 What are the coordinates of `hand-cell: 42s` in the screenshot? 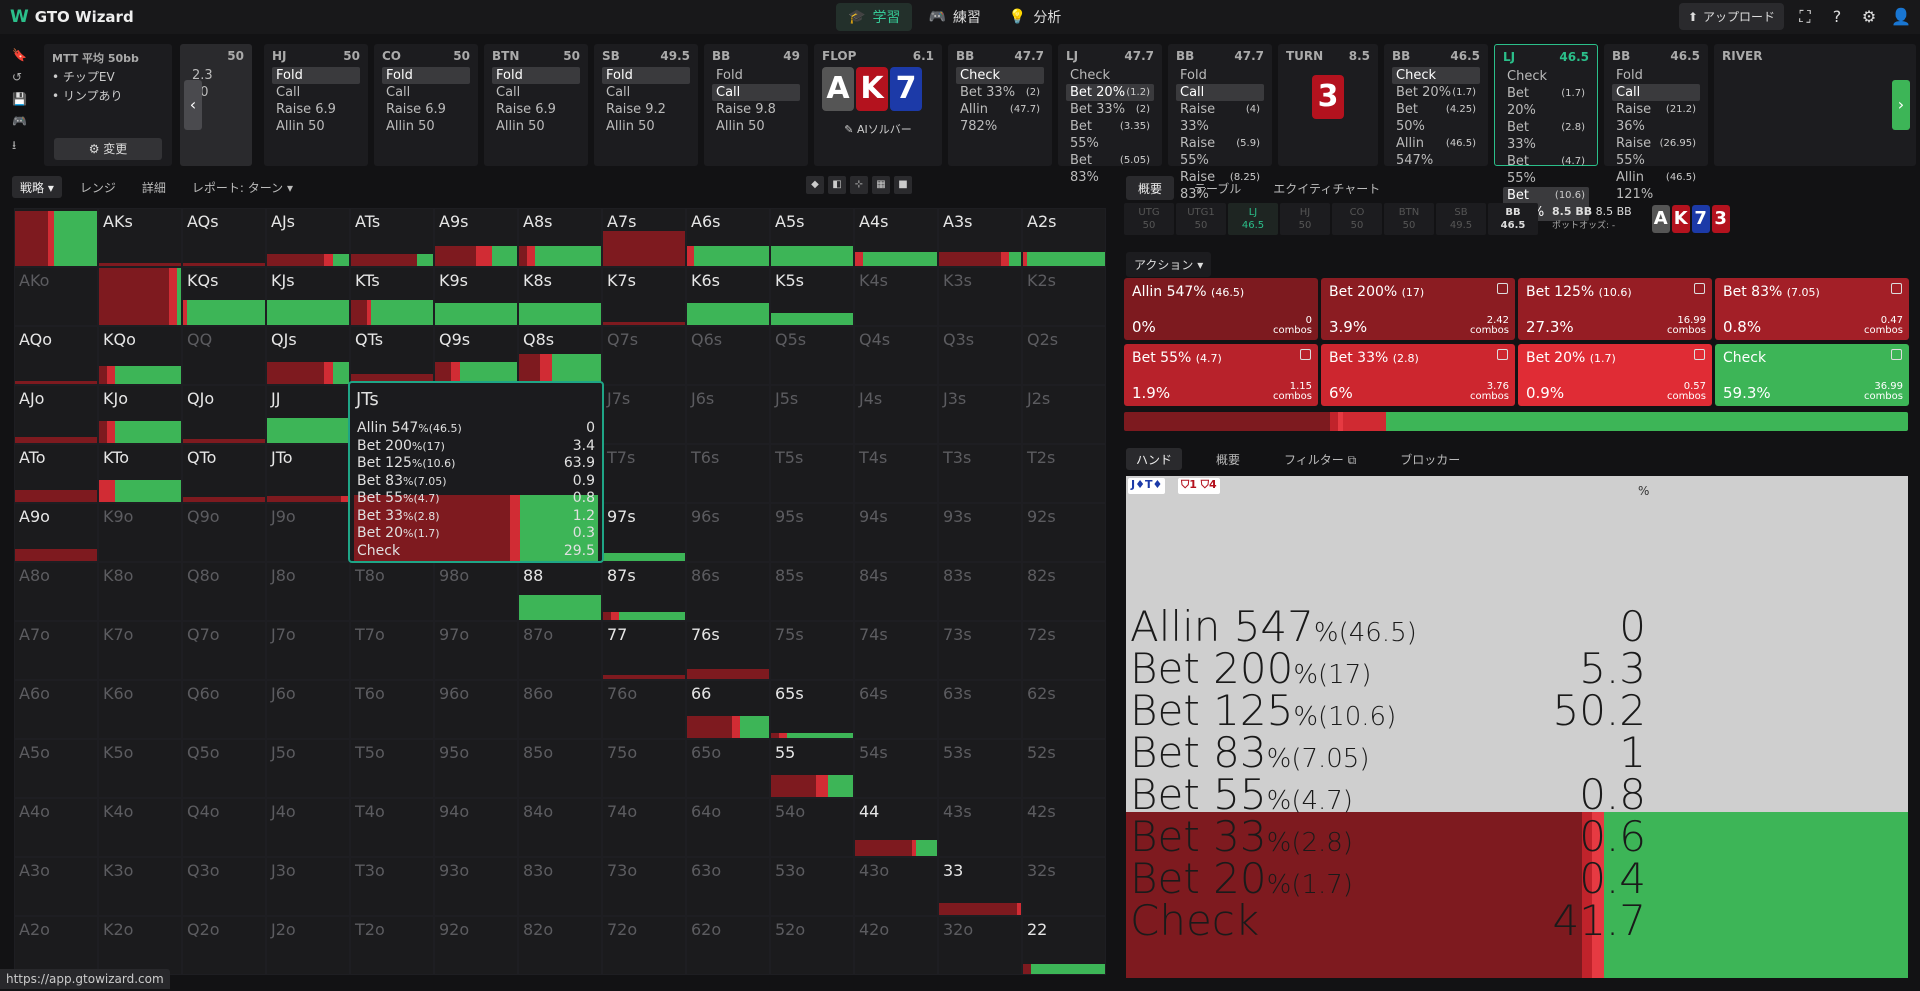 It's located at (1064, 827).